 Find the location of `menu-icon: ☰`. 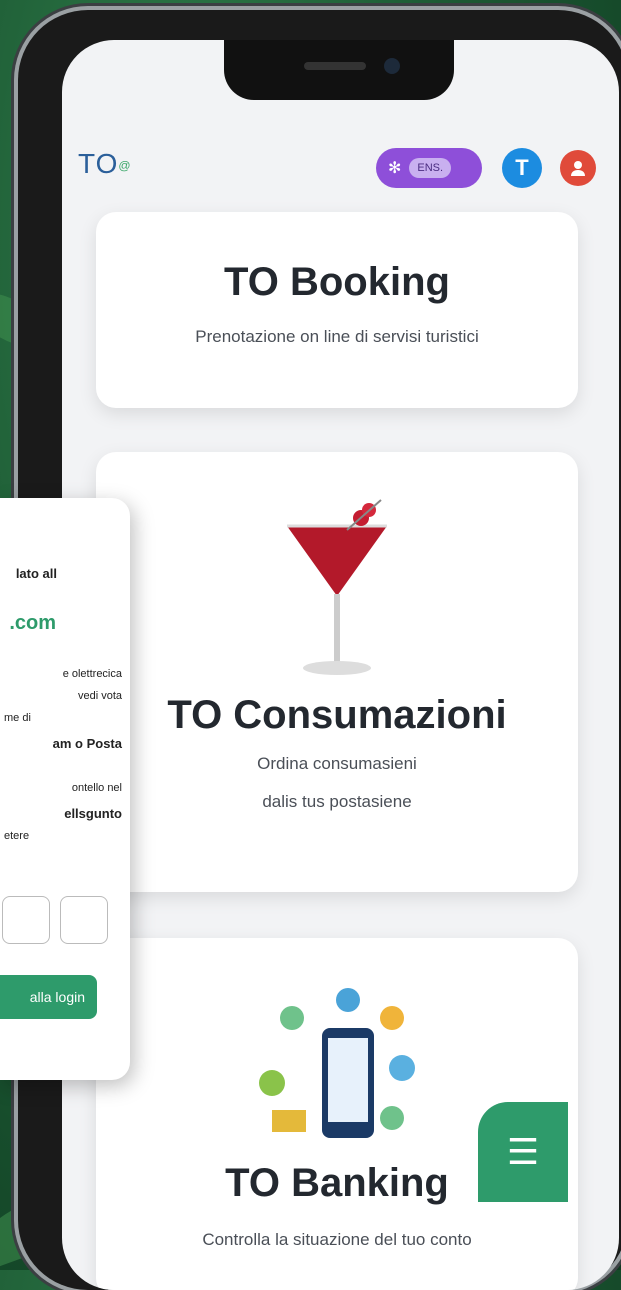

menu-icon: ☰ is located at coordinates (523, 1151).